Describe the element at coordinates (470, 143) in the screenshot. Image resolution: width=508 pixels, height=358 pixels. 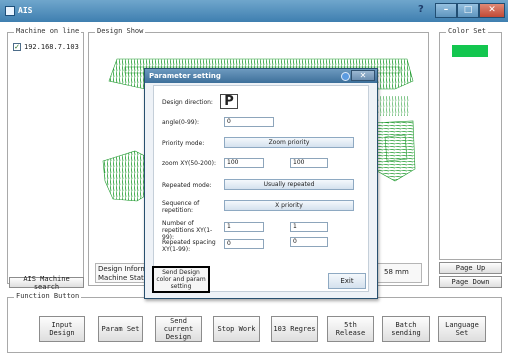
I see `color-set-panel: Color Set` at that location.